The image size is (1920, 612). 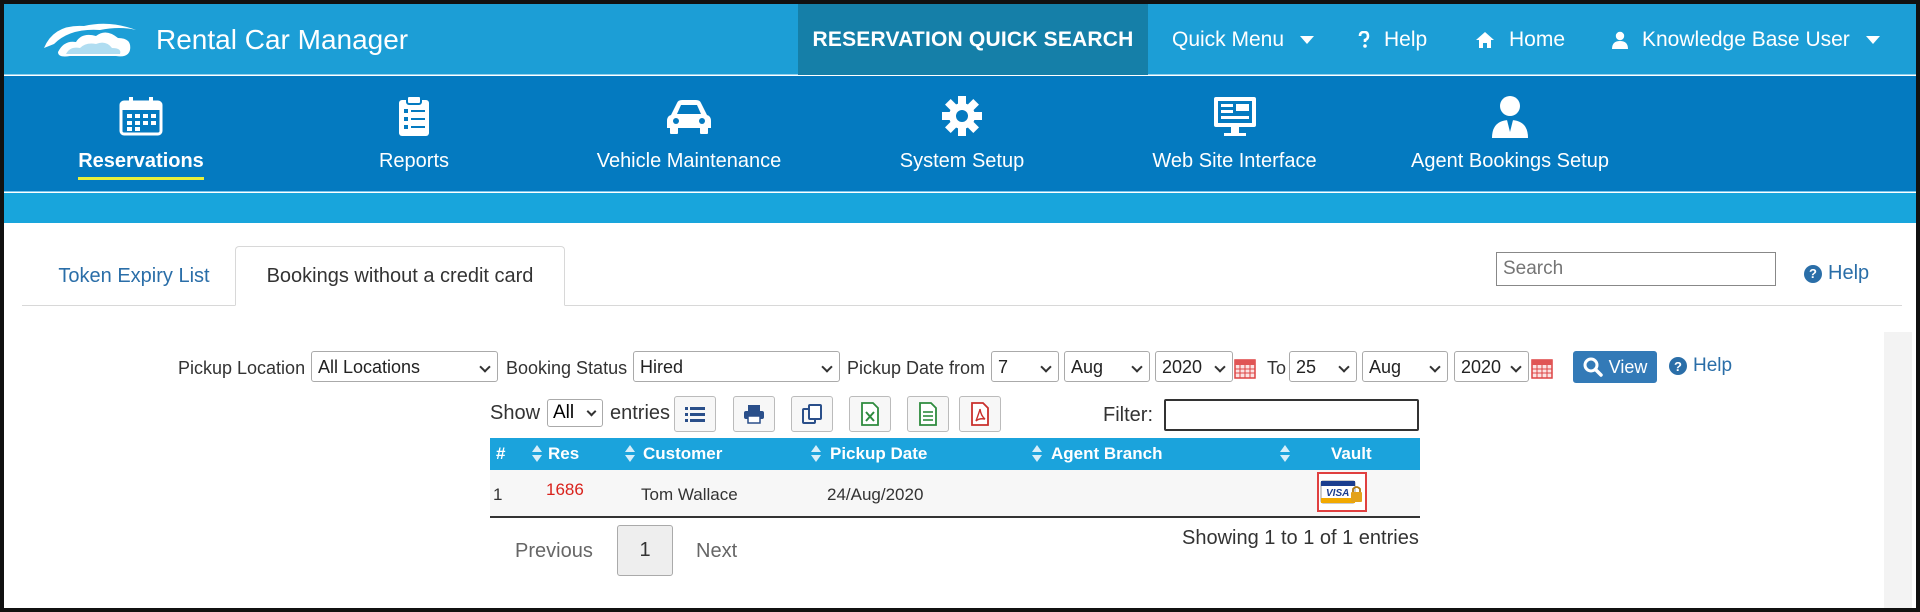 What do you see at coordinates (414, 115) in the screenshot?
I see `clipboard-icon` at bounding box center [414, 115].